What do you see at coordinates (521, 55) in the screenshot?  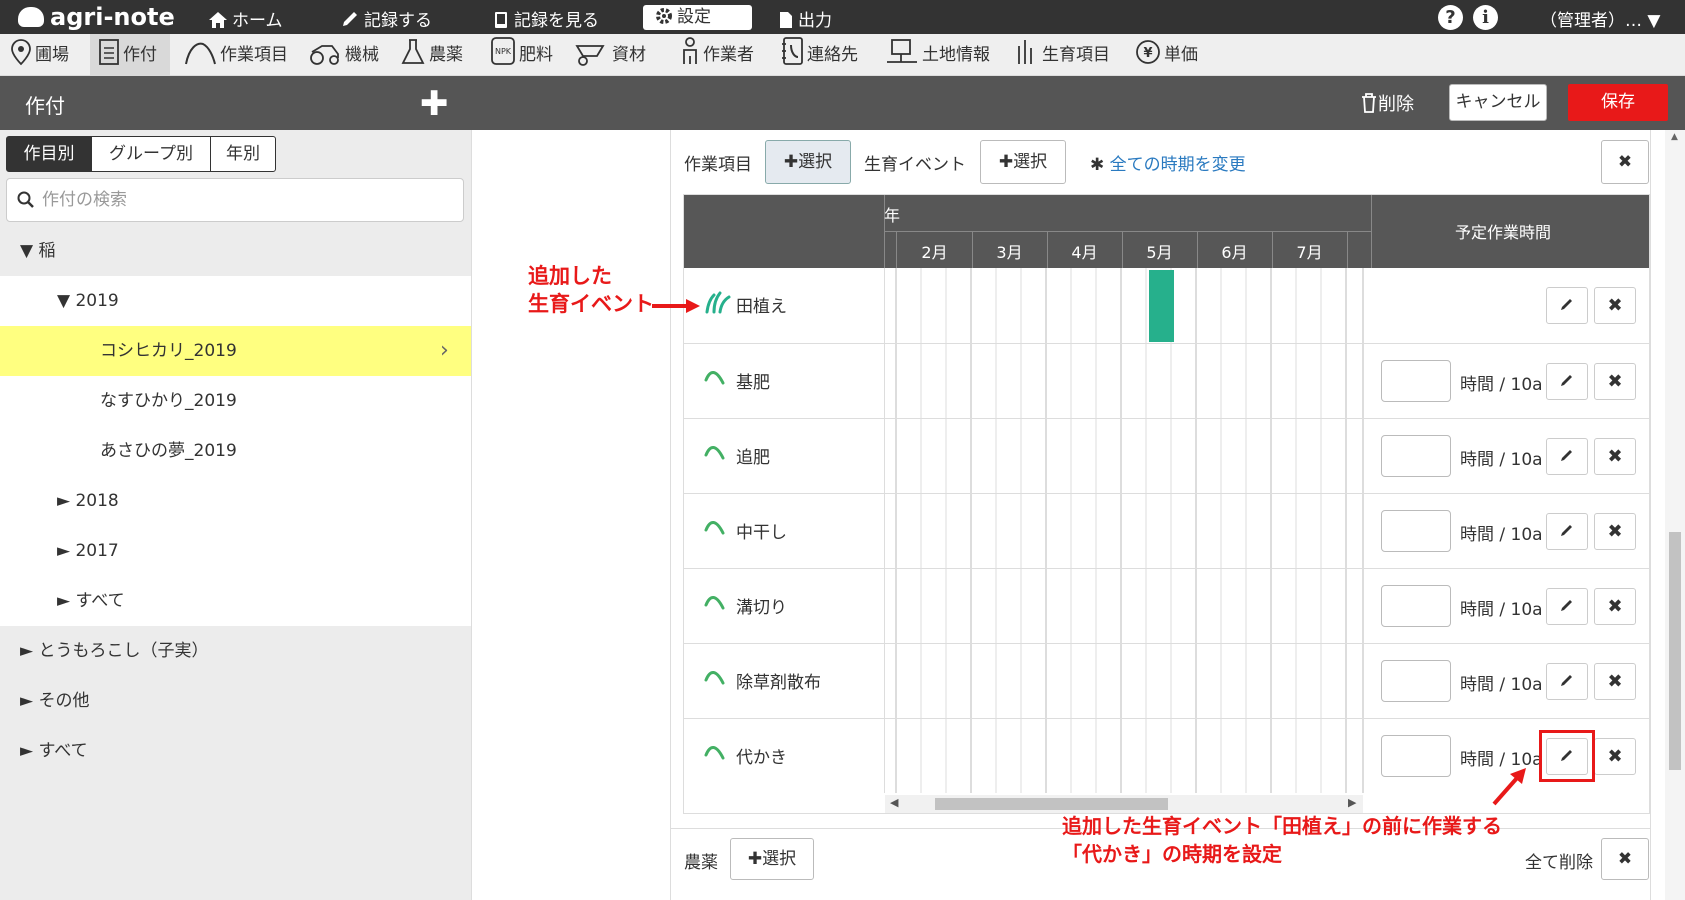 I see `menu-fertilizers: NPK 肥料` at bounding box center [521, 55].